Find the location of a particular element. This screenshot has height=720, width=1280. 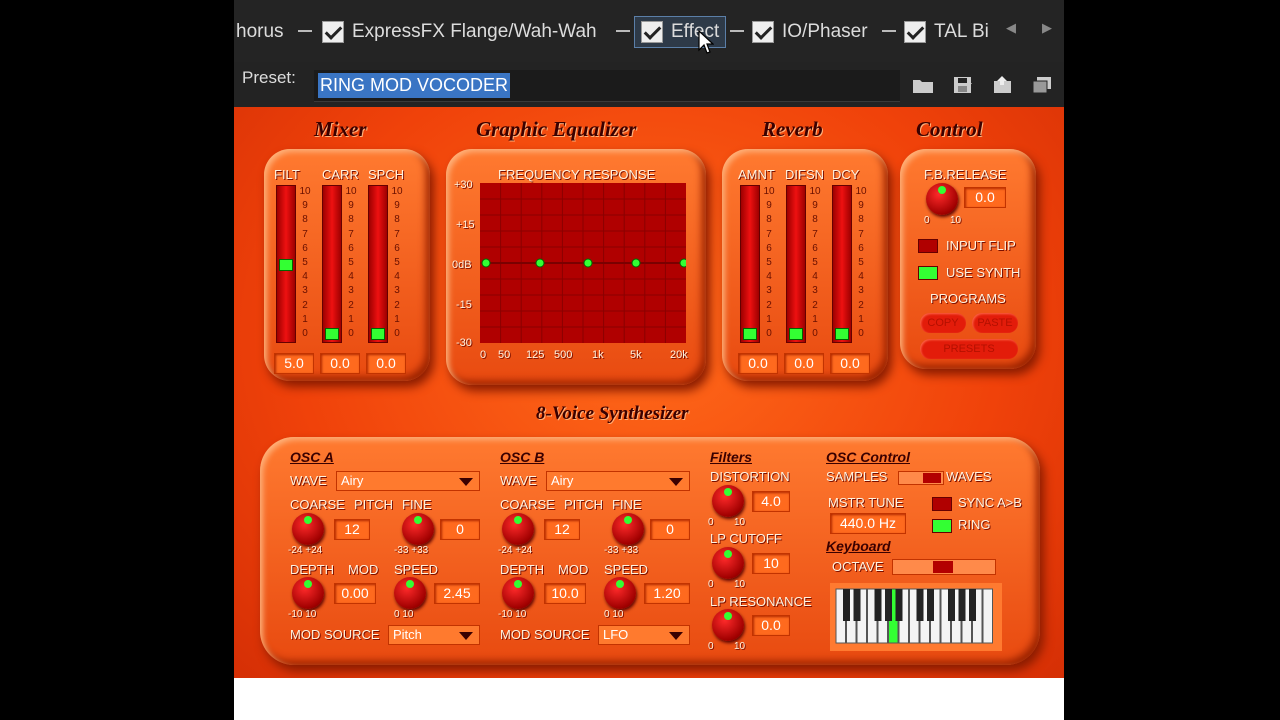

mixer-label-spch: SPCH is located at coordinates (386, 174).